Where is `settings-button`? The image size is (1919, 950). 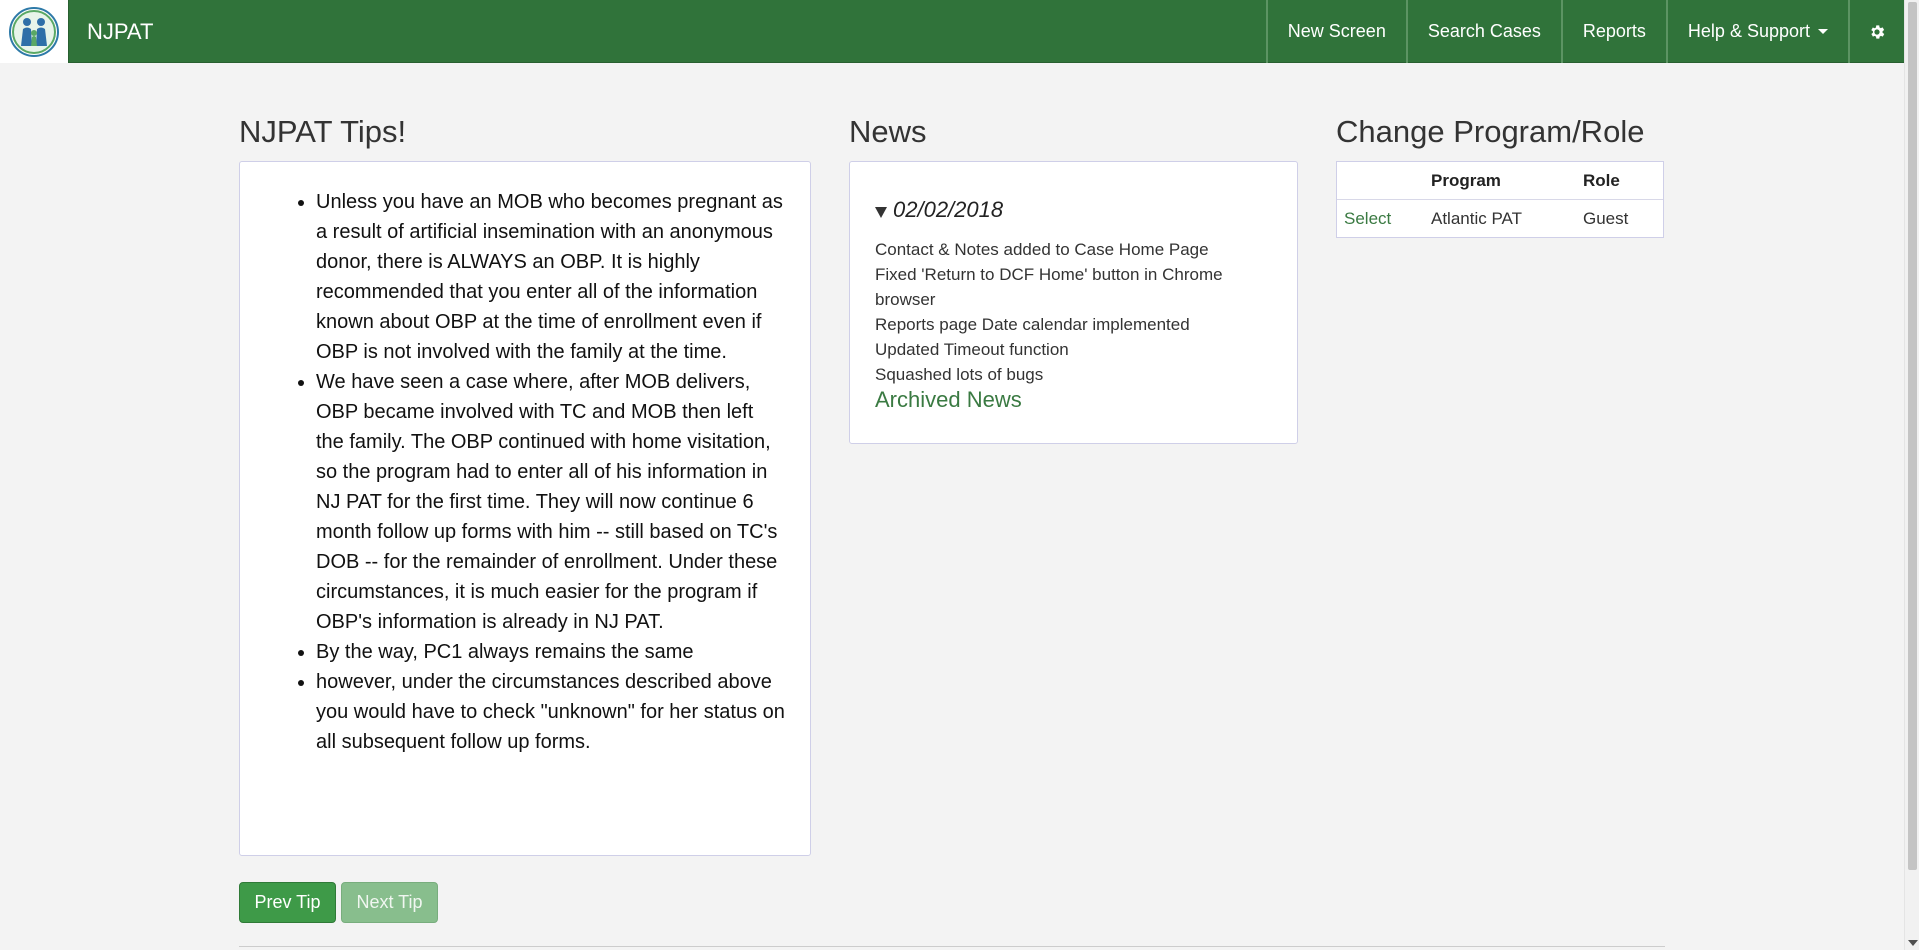 settings-button is located at coordinates (1876, 31).